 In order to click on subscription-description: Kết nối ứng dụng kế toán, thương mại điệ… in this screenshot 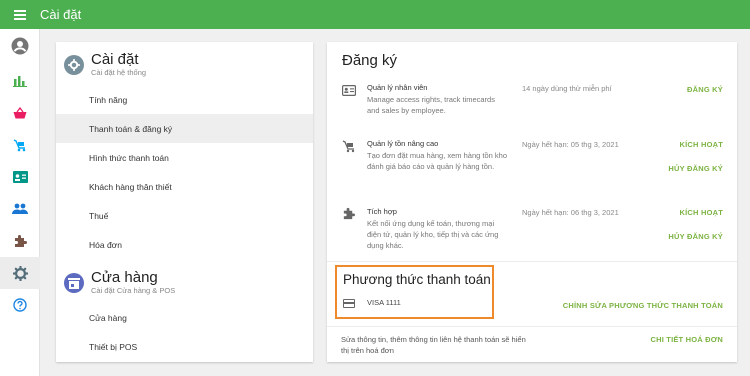, I will do `click(433, 234)`.